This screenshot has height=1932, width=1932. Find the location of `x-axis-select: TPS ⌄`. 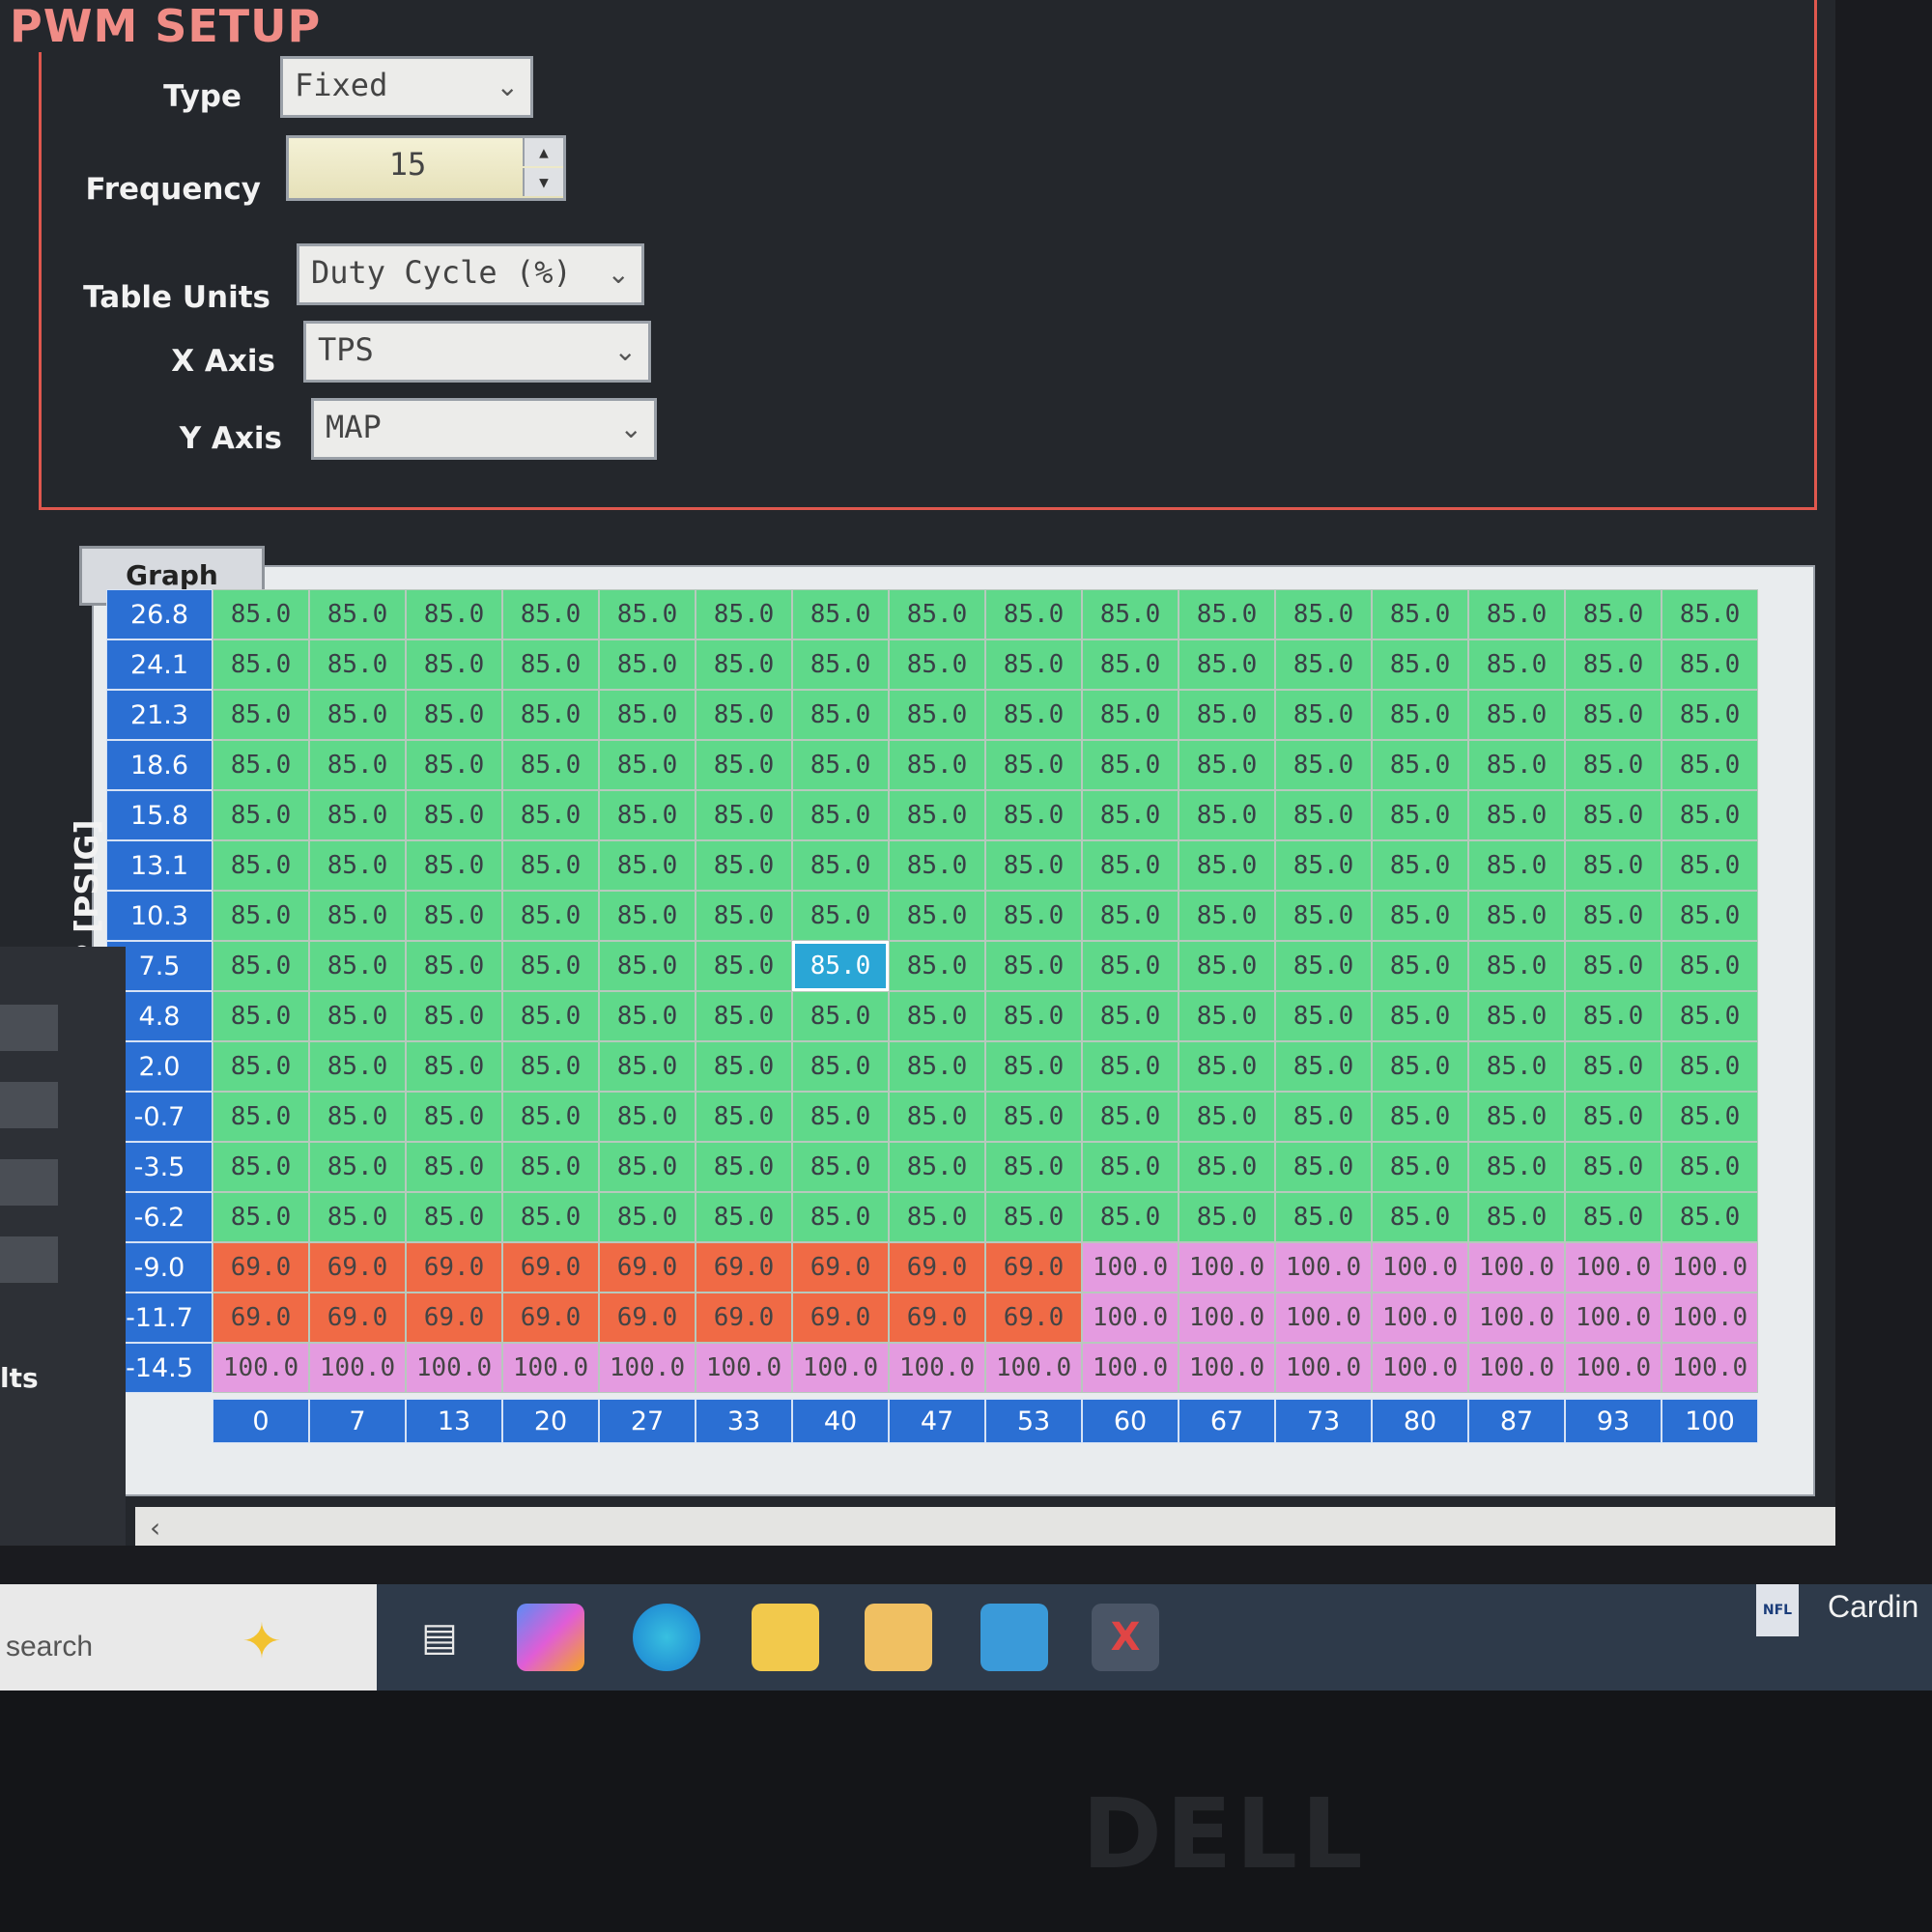

x-axis-select: TPS ⌄ is located at coordinates (477, 352).